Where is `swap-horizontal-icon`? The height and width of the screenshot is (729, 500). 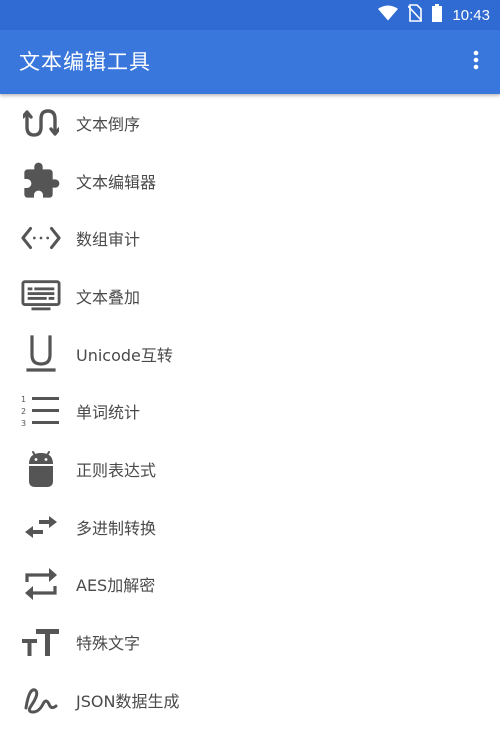 swap-horizontal-icon is located at coordinates (41, 527).